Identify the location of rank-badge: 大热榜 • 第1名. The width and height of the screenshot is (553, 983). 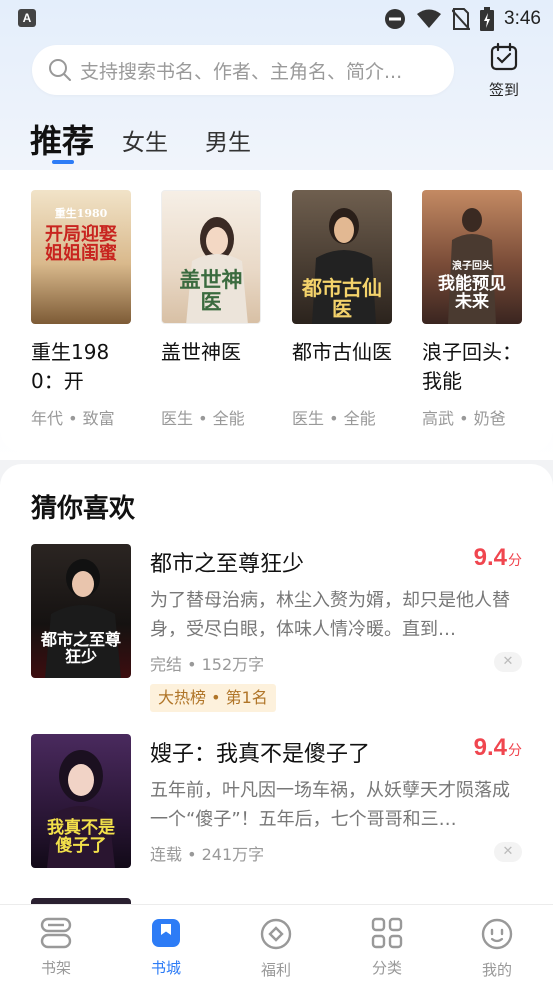
(213, 698).